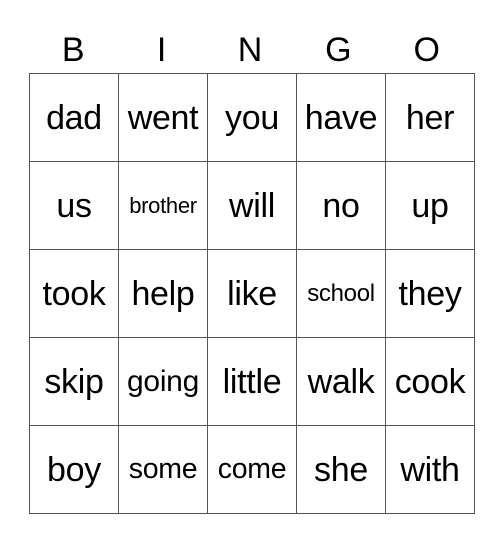  I want to click on card-cell: cook, so click(430, 381).